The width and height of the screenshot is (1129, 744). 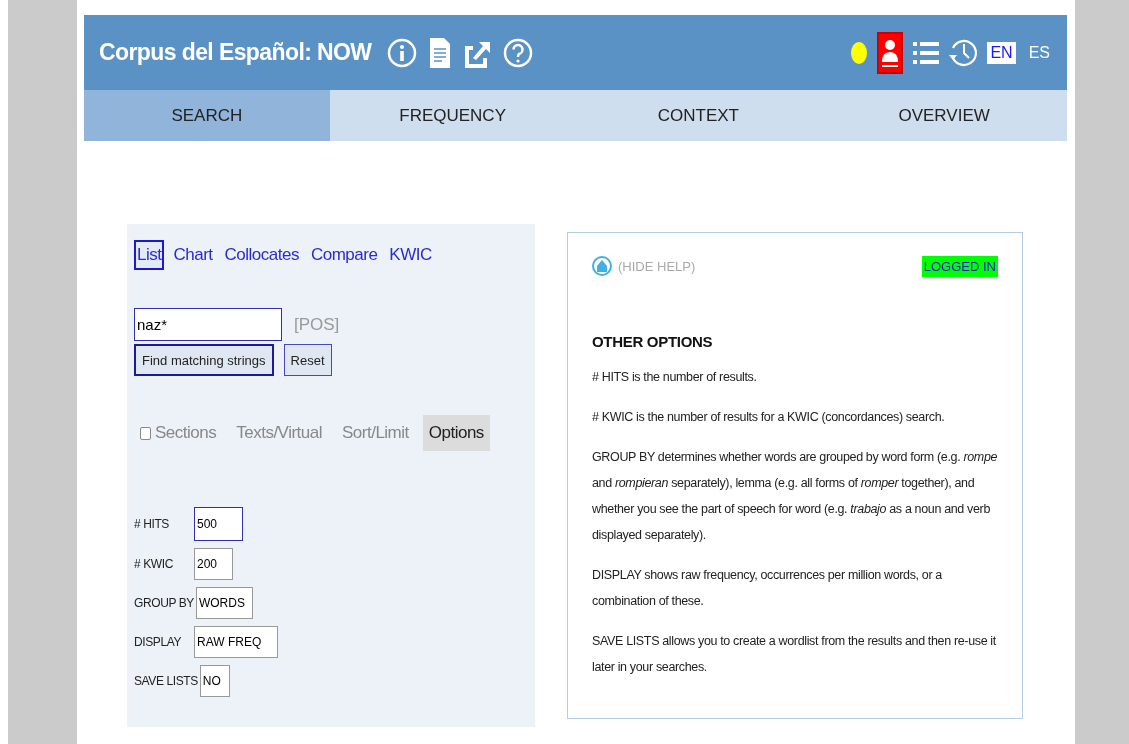 I want to click on language-link: EN, so click(x=1001, y=52).